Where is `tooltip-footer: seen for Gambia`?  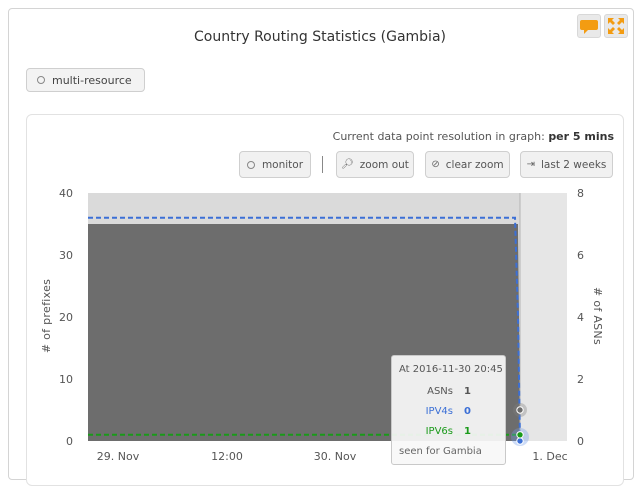
tooltip-footer: seen for Gambia is located at coordinates (440, 451).